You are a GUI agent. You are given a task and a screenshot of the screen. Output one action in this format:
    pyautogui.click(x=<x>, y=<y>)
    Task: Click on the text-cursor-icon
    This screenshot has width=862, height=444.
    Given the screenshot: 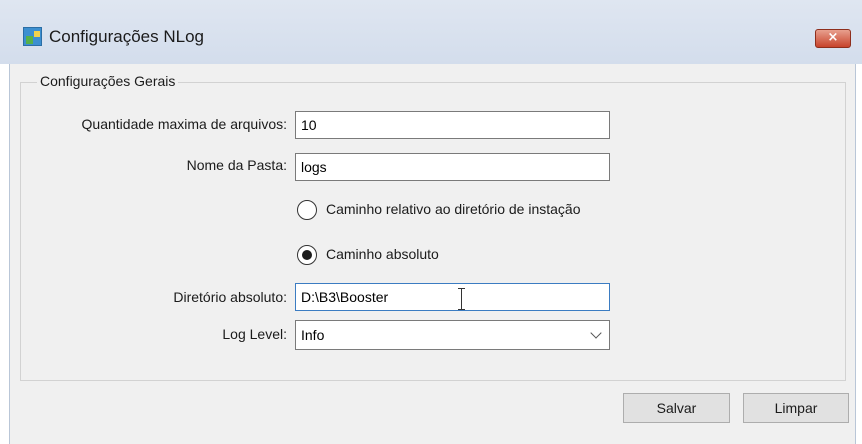 What is the action you would take?
    pyautogui.click(x=461, y=299)
    